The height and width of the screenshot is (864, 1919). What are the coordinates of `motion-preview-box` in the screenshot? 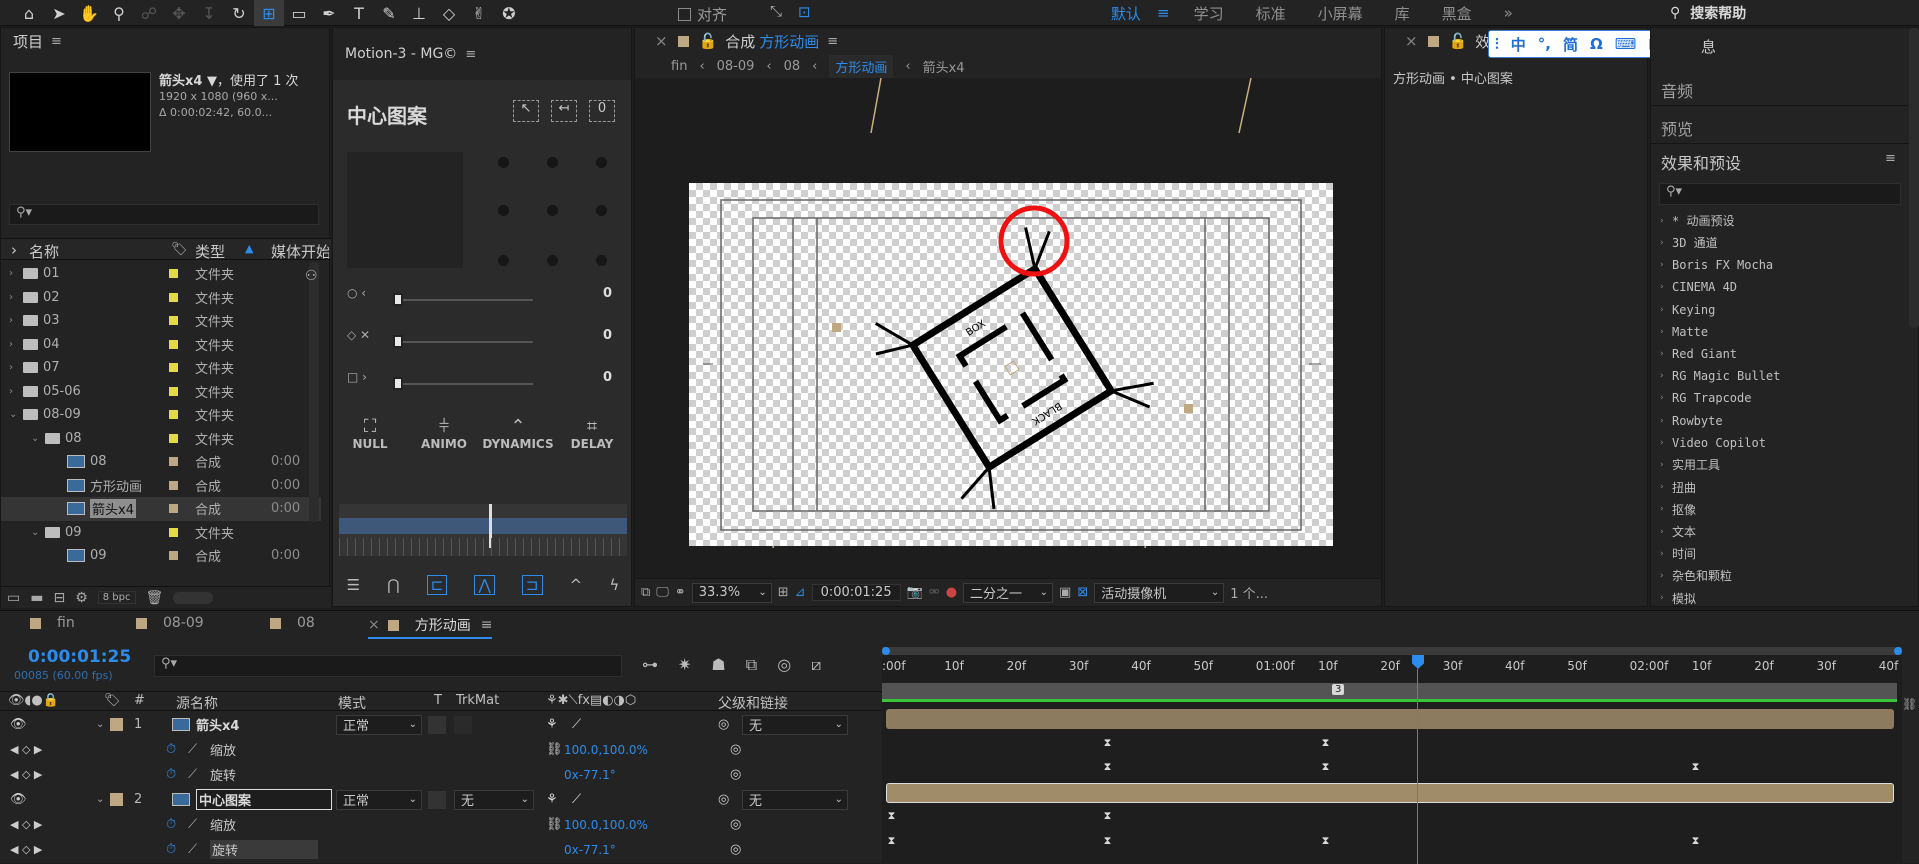 It's located at (405, 210).